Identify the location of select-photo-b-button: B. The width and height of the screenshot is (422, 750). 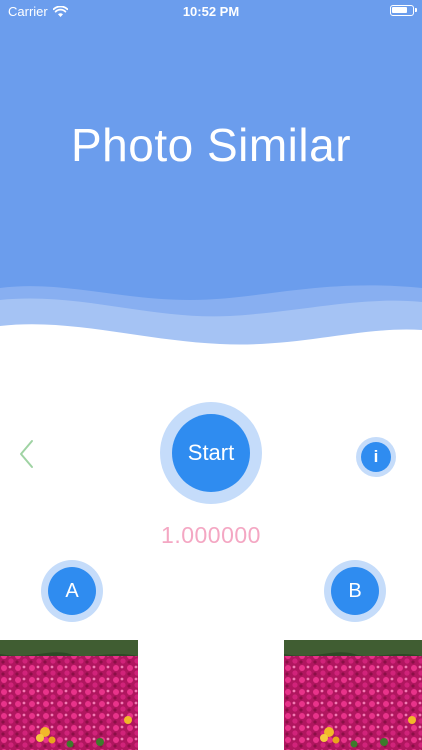
(355, 591).